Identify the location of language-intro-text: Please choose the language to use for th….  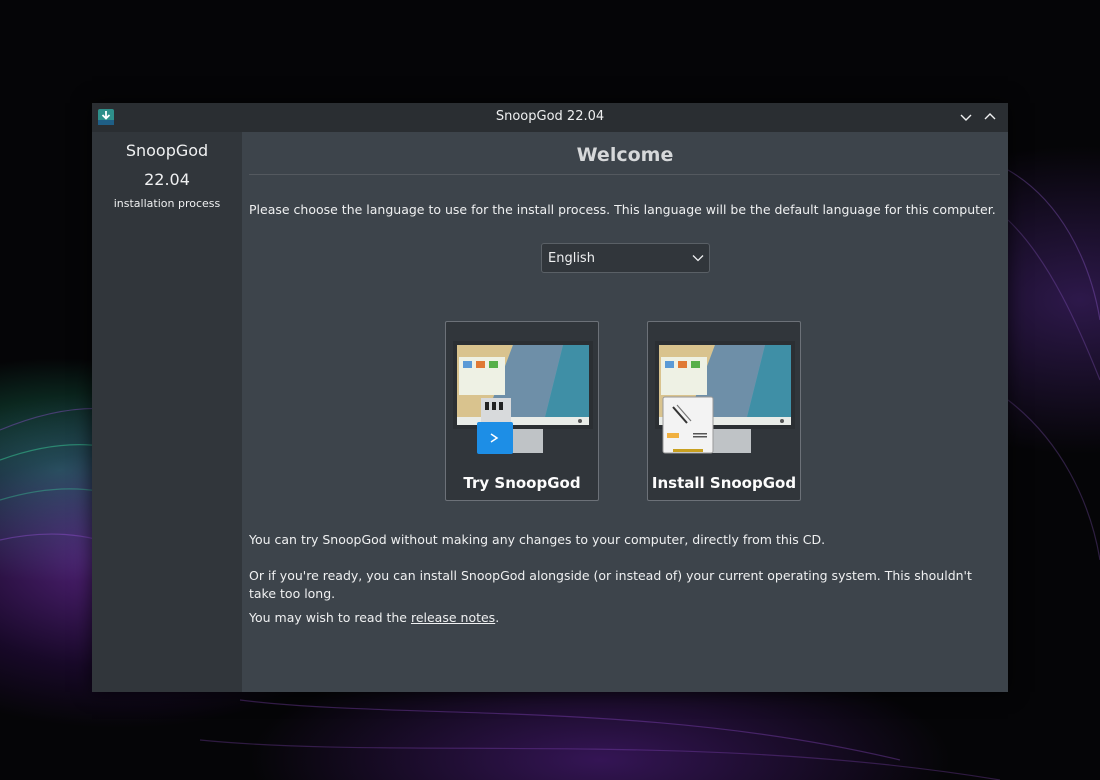
(622, 209).